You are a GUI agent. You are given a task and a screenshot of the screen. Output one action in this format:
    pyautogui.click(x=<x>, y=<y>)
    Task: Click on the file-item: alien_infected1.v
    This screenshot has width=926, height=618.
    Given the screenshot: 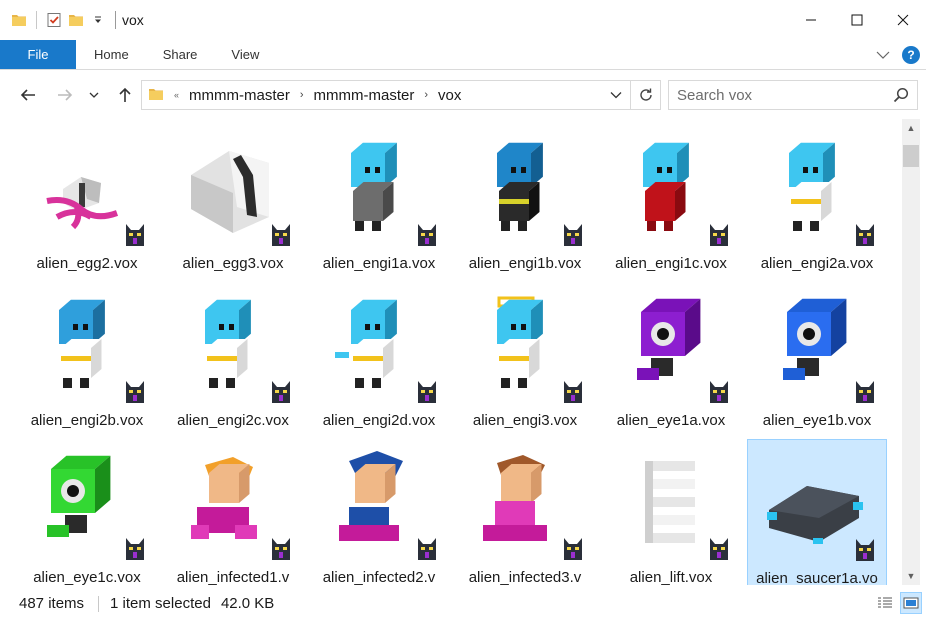 What is the action you would take?
    pyautogui.click(x=233, y=512)
    